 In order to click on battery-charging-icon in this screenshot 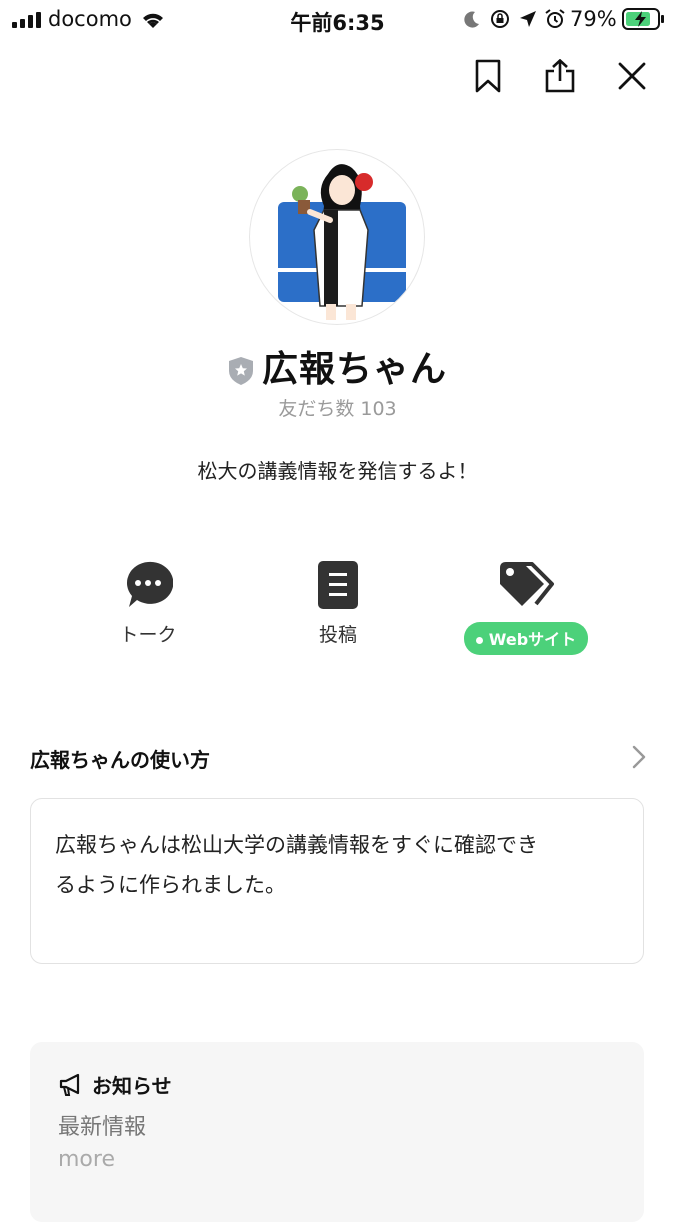, I will do `click(643, 19)`.